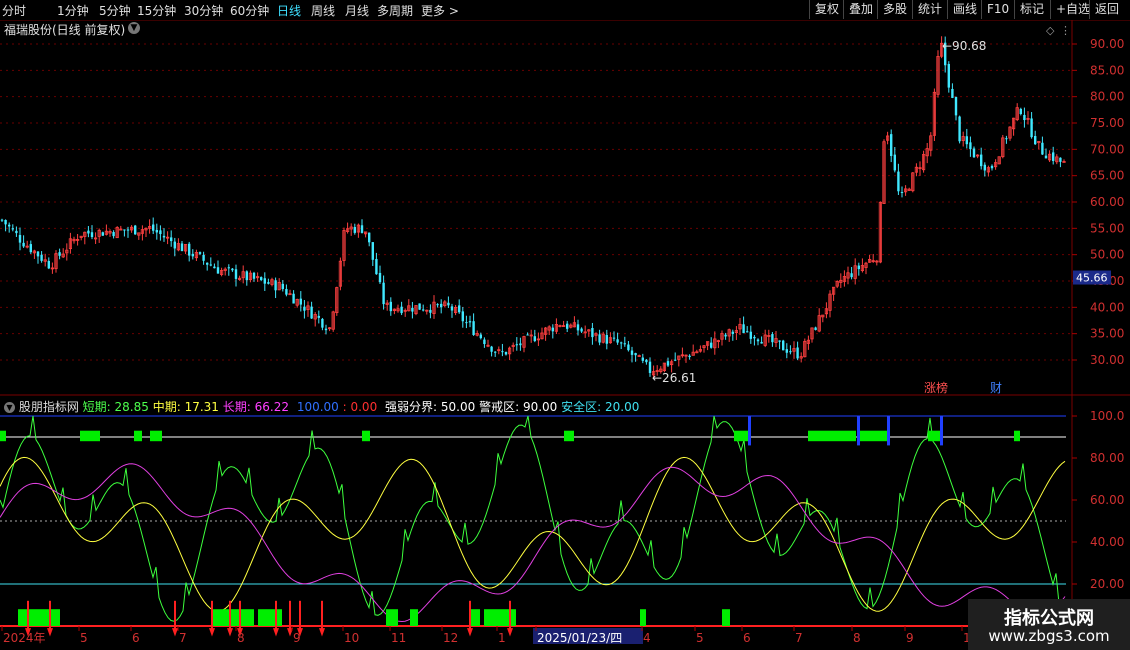  Describe the element at coordinates (450, 638) in the screenshot. I see `date-axis-label: 12` at that location.